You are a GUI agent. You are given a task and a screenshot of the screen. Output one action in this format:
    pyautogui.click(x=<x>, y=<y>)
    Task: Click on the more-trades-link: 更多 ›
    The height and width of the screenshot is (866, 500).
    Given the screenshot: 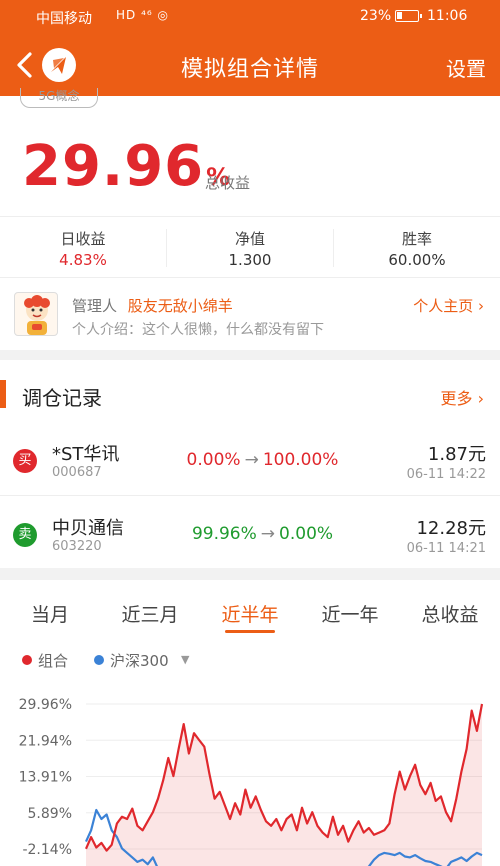 What is the action you would take?
    pyautogui.click(x=463, y=397)
    